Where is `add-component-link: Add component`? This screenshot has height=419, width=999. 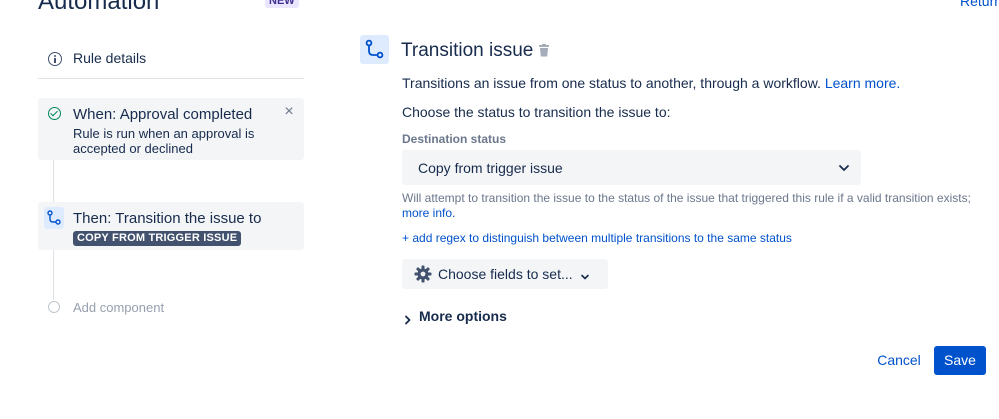 add-component-link: Add component is located at coordinates (118, 307).